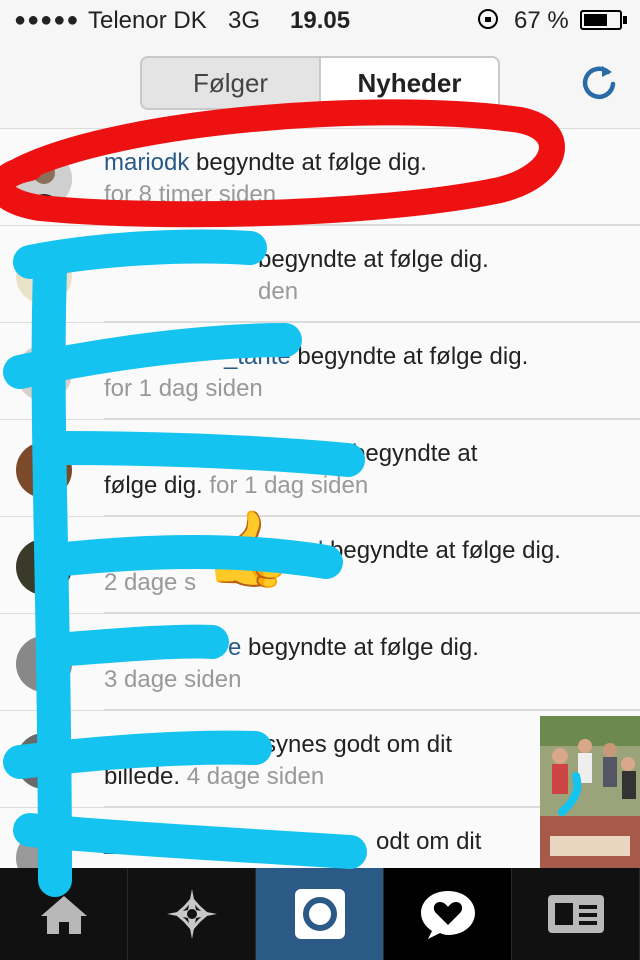 This screenshot has width=640, height=960. I want to click on news-segmented-control: Følger Nyheder, so click(320, 83).